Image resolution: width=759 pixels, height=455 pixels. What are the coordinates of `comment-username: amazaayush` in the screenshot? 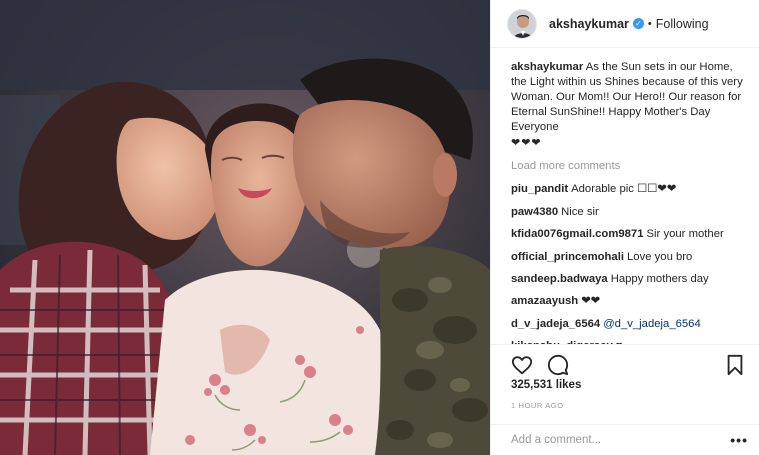 It's located at (544, 301).